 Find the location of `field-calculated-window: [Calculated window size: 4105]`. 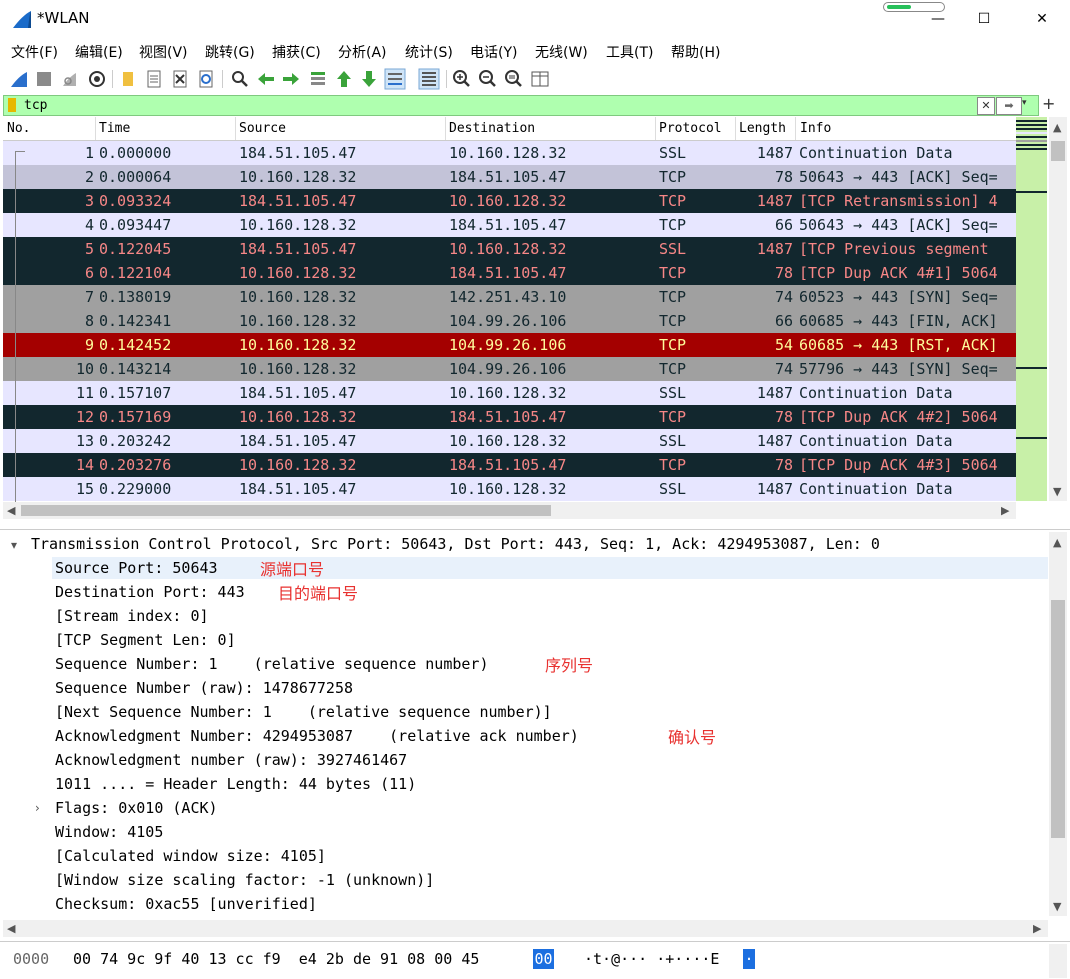

field-calculated-window: [Calculated window size: 4105] is located at coordinates (190, 856).